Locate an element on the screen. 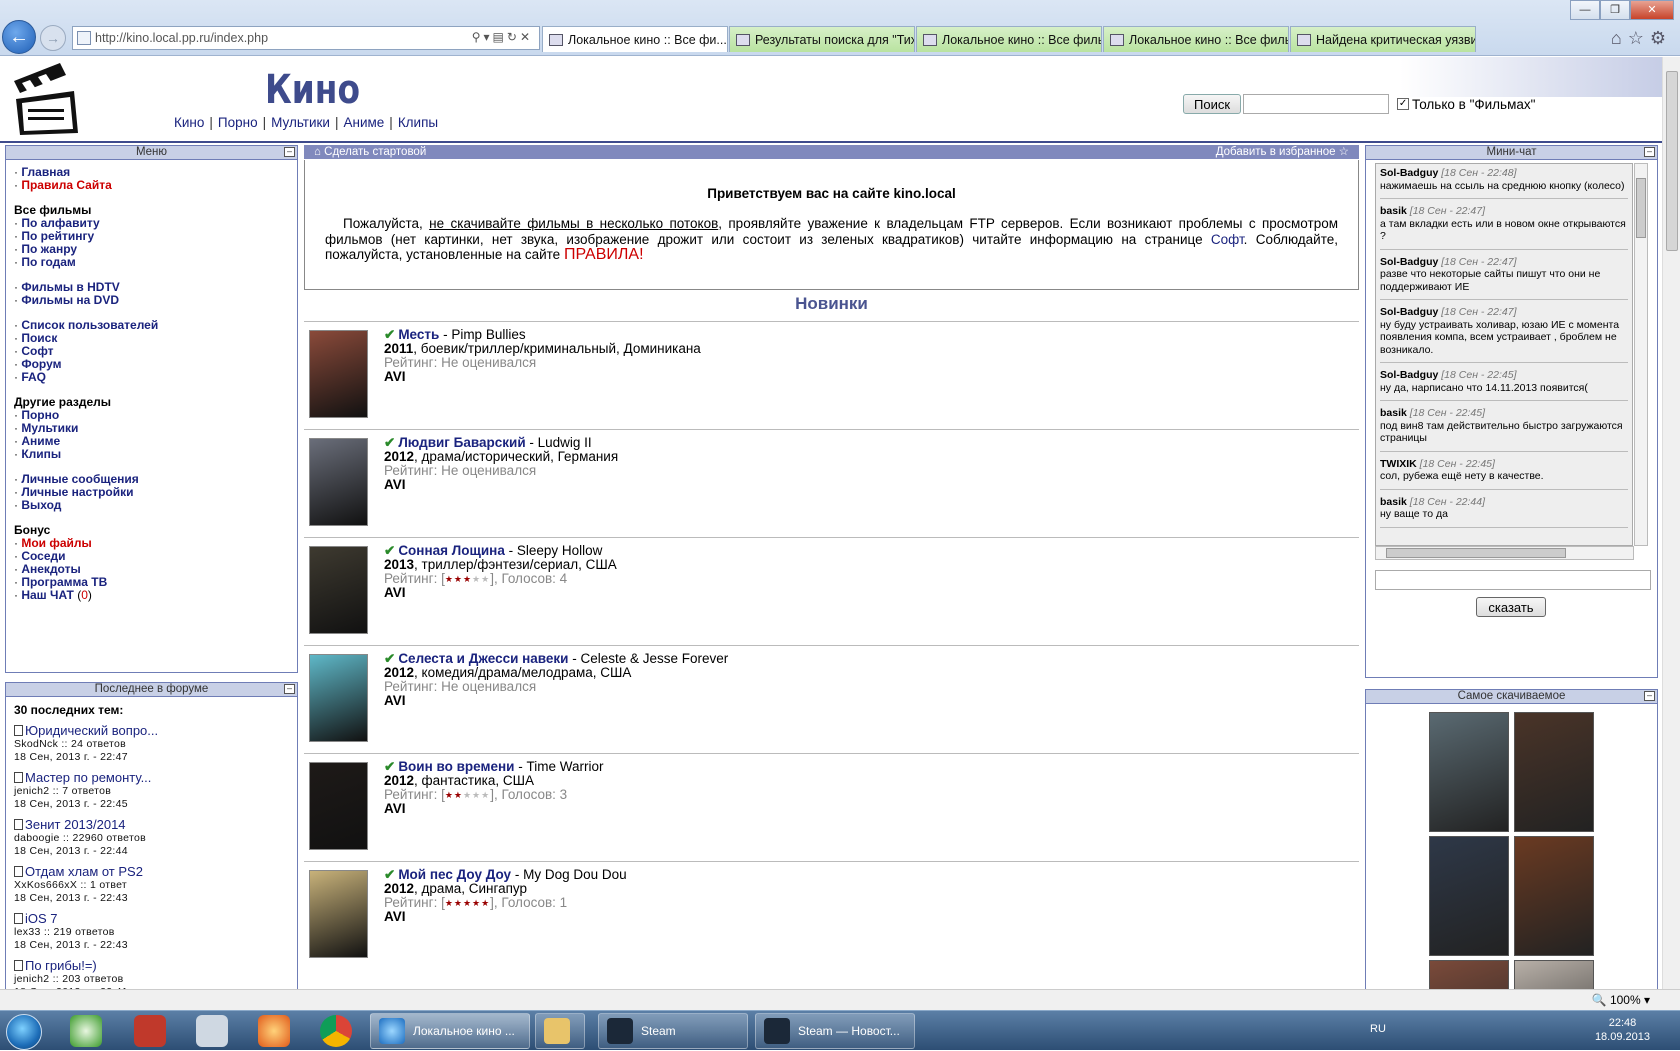 This screenshot has width=1680, height=1051. menu-item-label: По жанру is located at coordinates (49, 249).